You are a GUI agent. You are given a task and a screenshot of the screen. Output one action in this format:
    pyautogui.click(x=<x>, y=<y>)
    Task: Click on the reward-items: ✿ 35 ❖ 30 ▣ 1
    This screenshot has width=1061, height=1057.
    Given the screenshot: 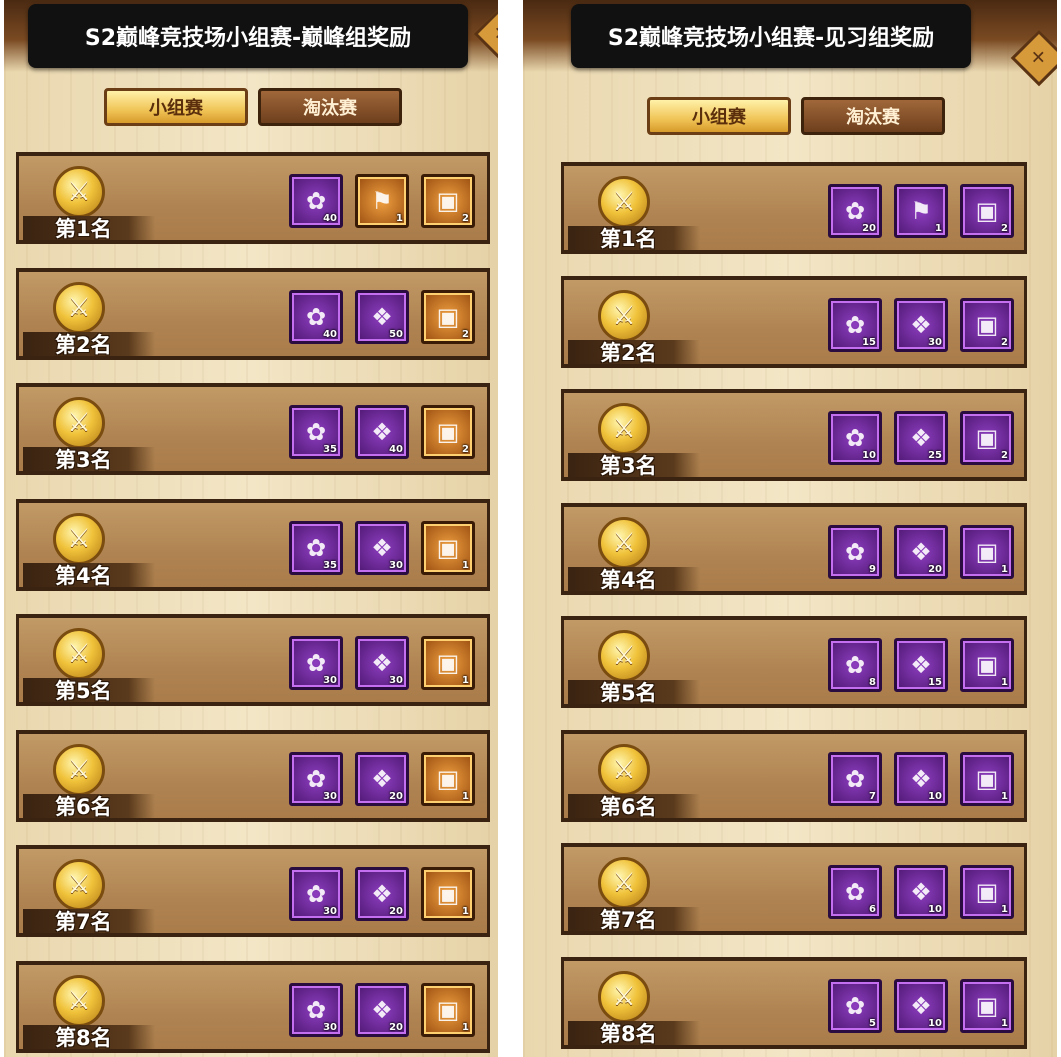 What is the action you would take?
    pyautogui.click(x=382, y=547)
    